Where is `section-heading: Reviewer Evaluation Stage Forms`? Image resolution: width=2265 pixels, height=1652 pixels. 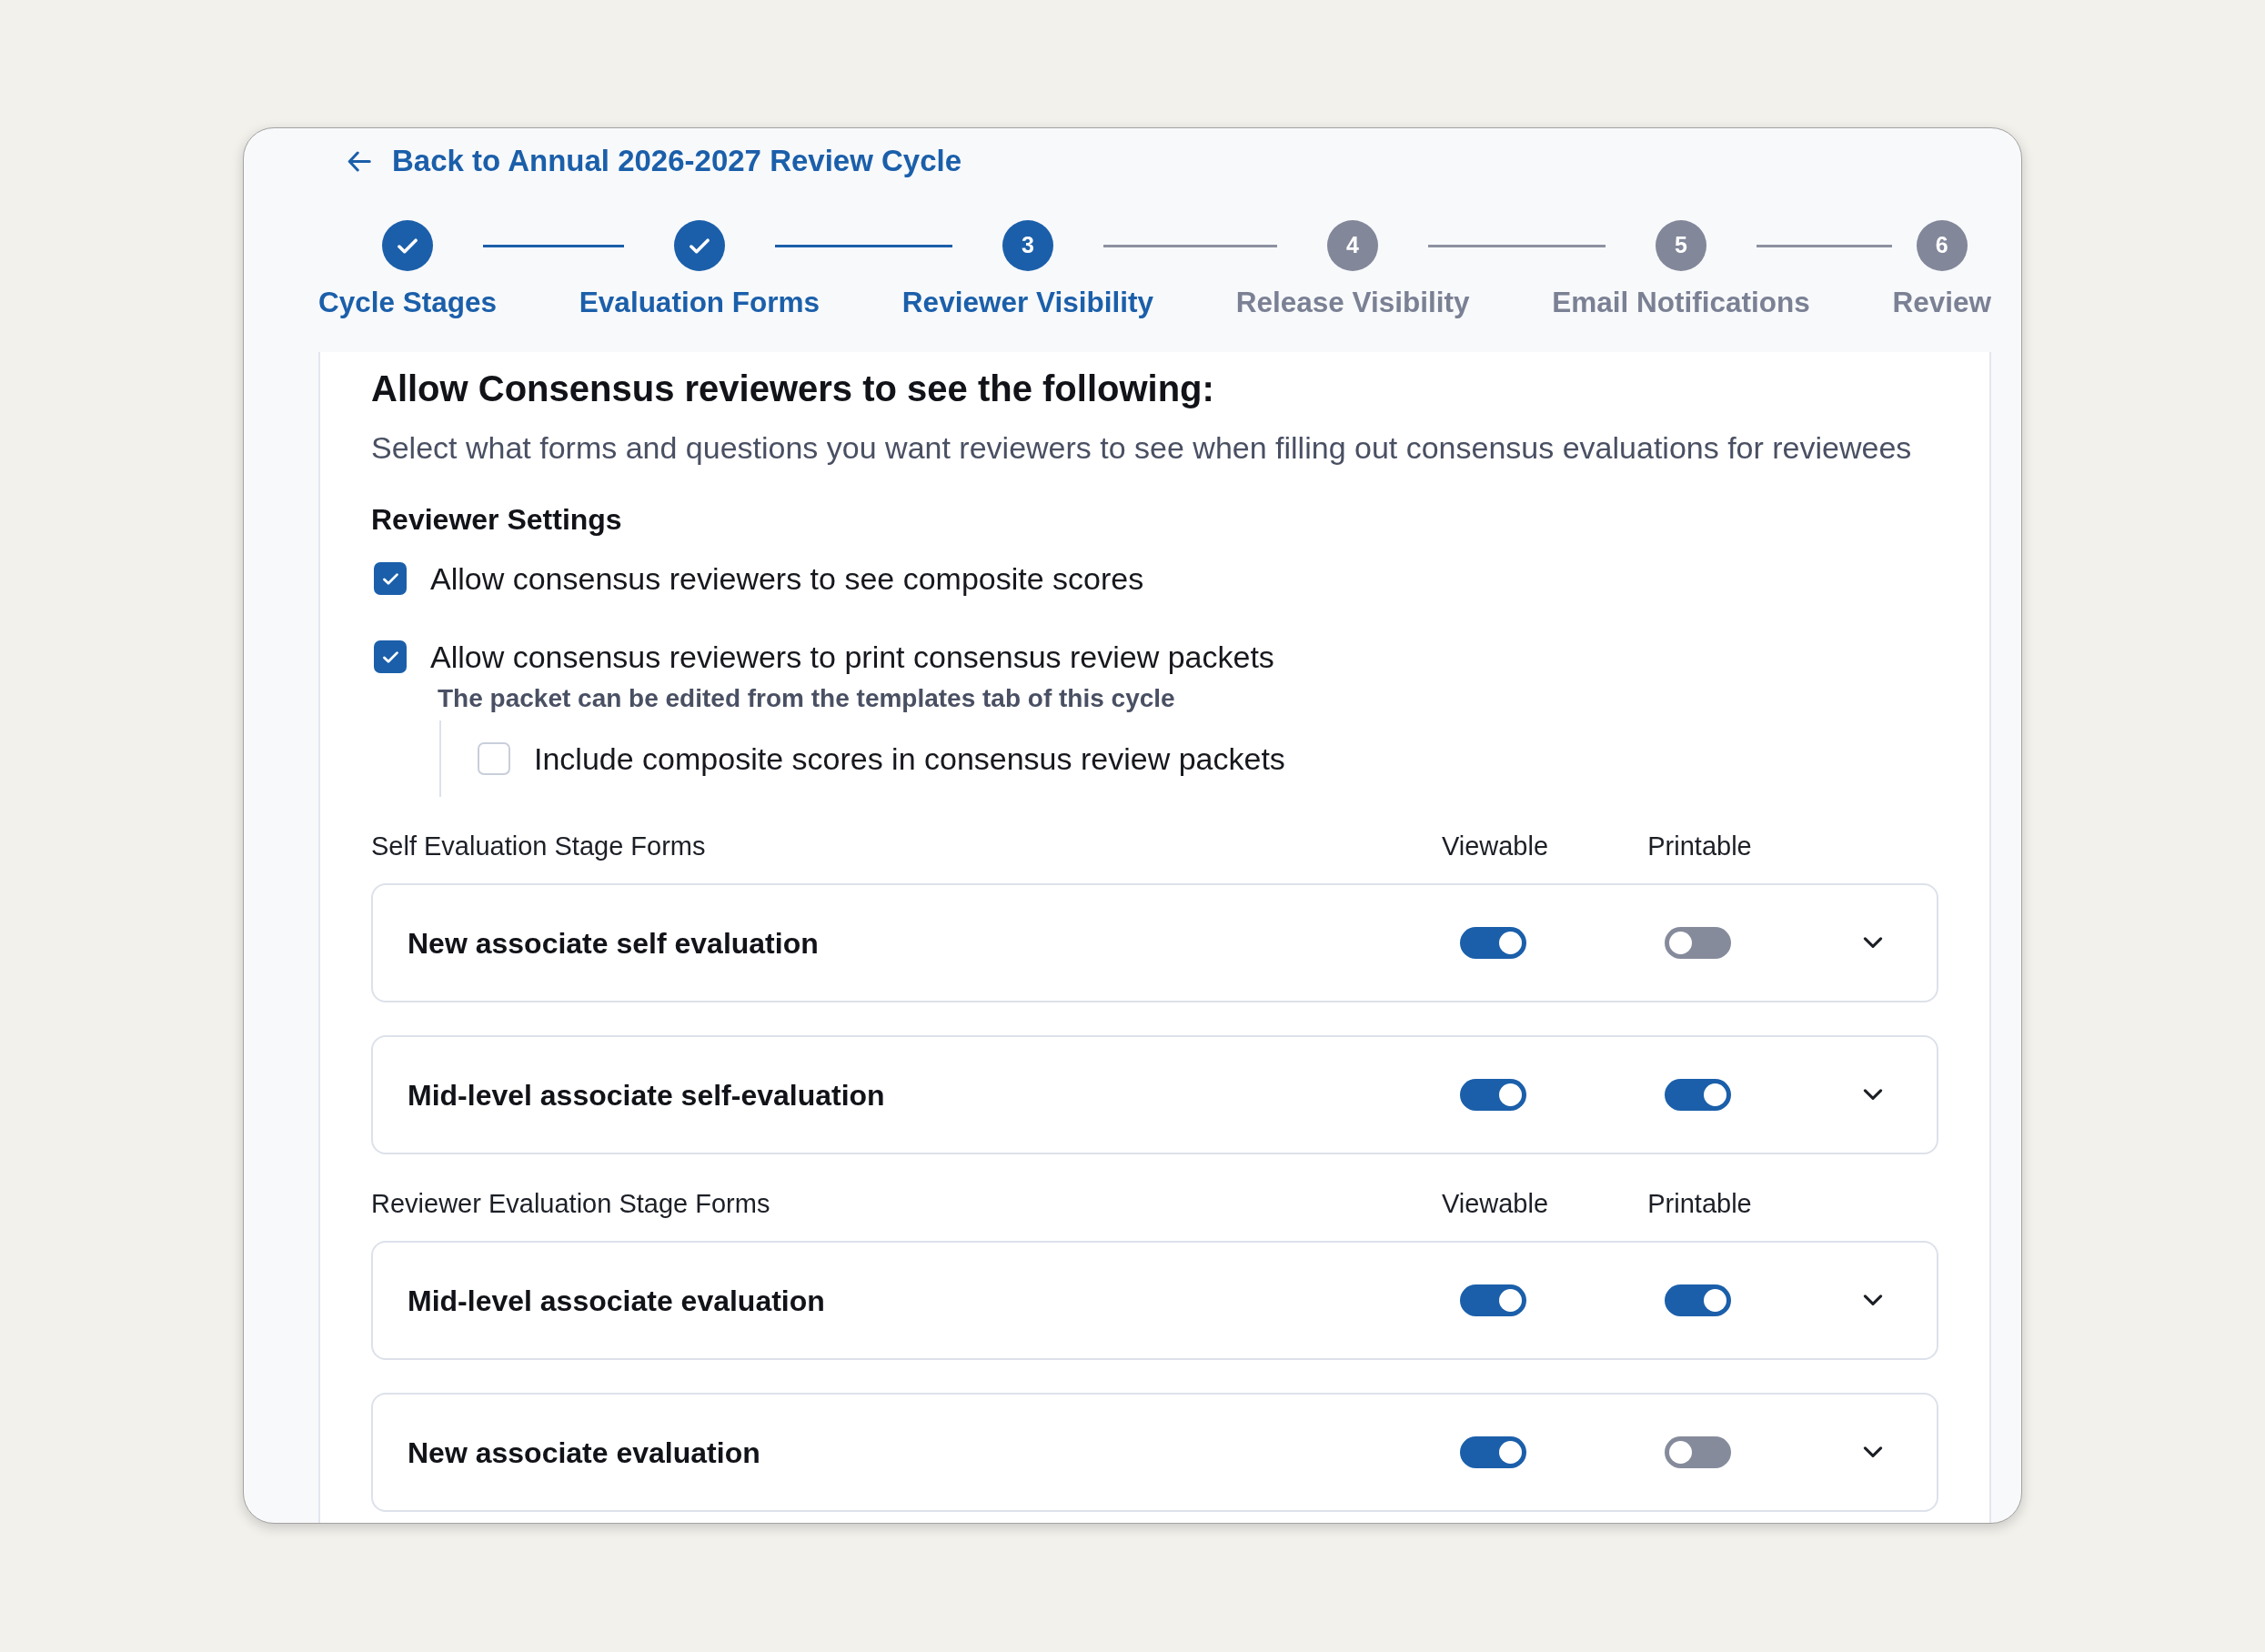
section-heading: Reviewer Evaluation Stage Forms is located at coordinates (571, 1204).